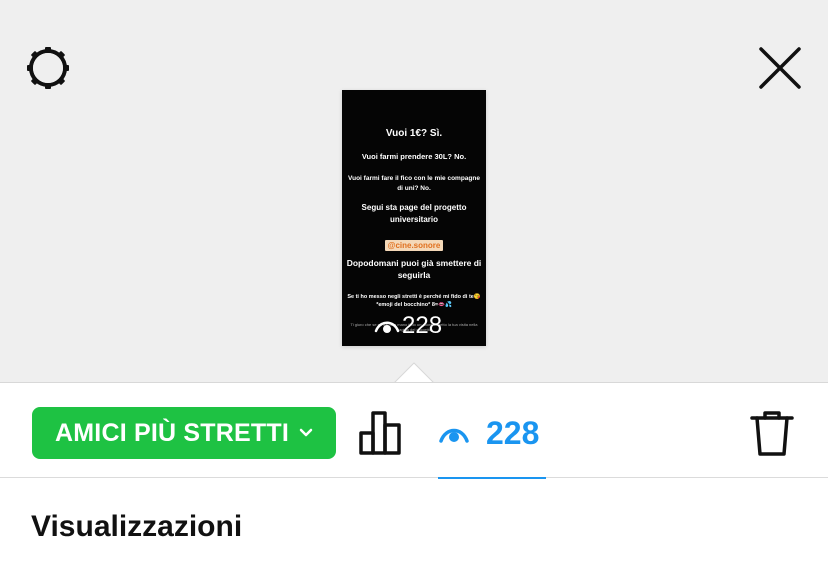  I want to click on chevron-down-icon, so click(306, 433).